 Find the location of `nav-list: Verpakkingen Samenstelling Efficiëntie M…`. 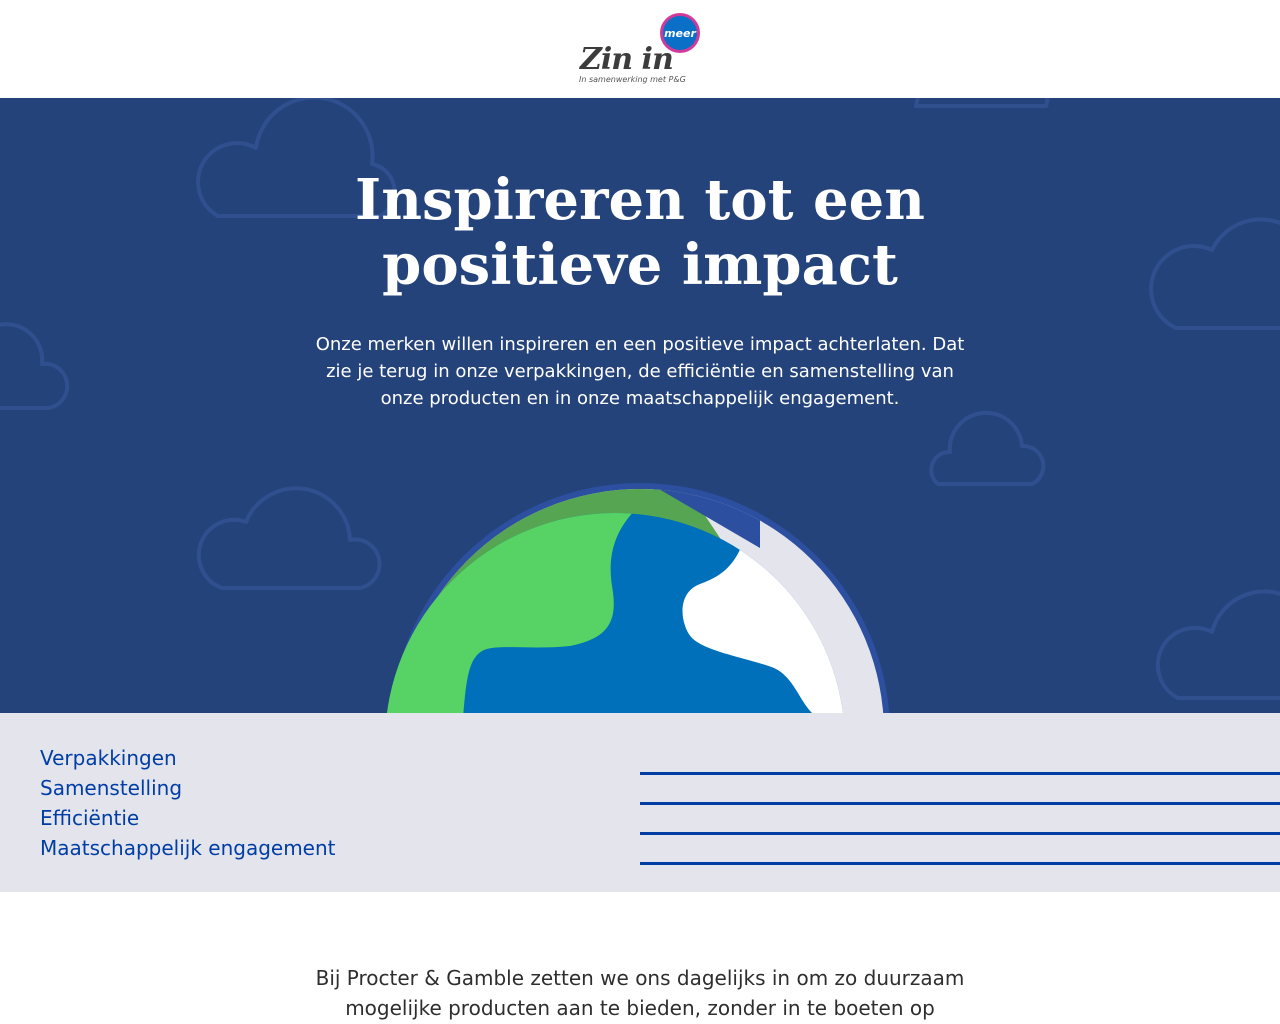

nav-list: Verpakkingen Samenstelling Efficiëntie M… is located at coordinates (188, 803).